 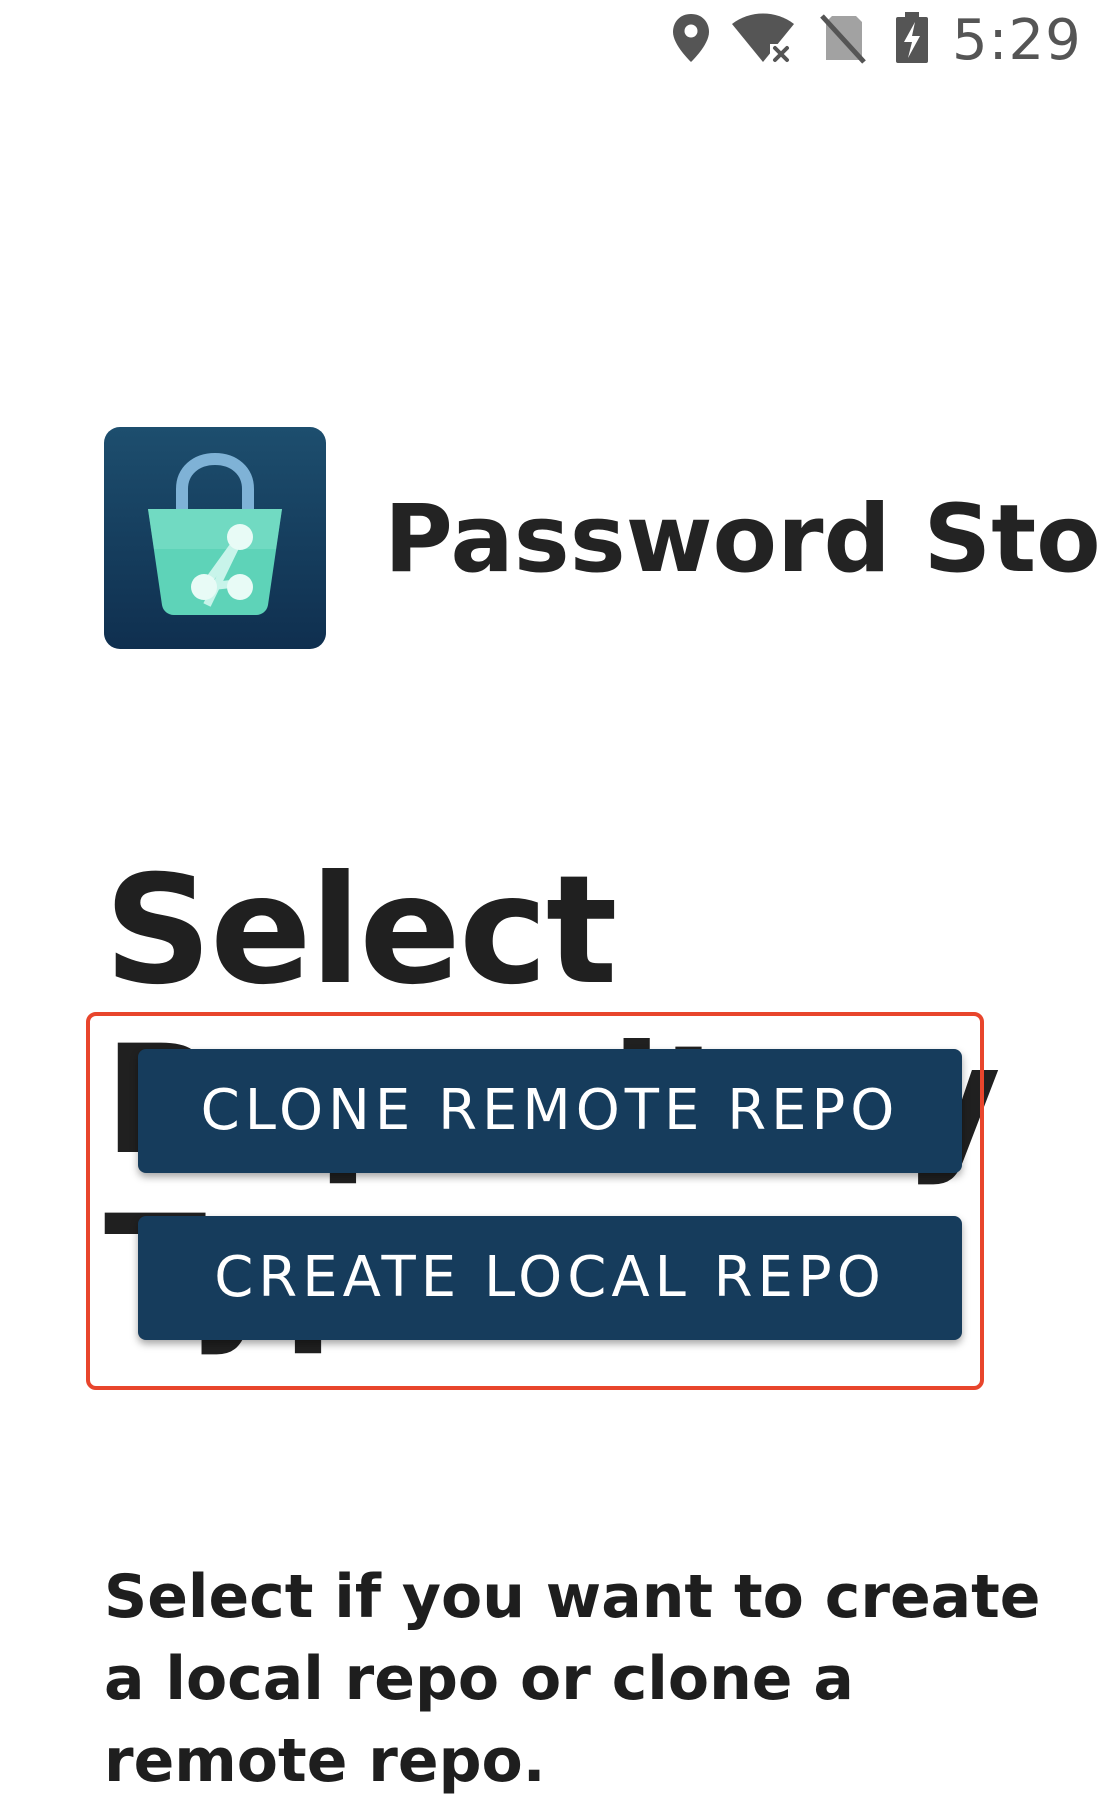 What do you see at coordinates (1017, 40) in the screenshot?
I see `status-time: 5:29` at bounding box center [1017, 40].